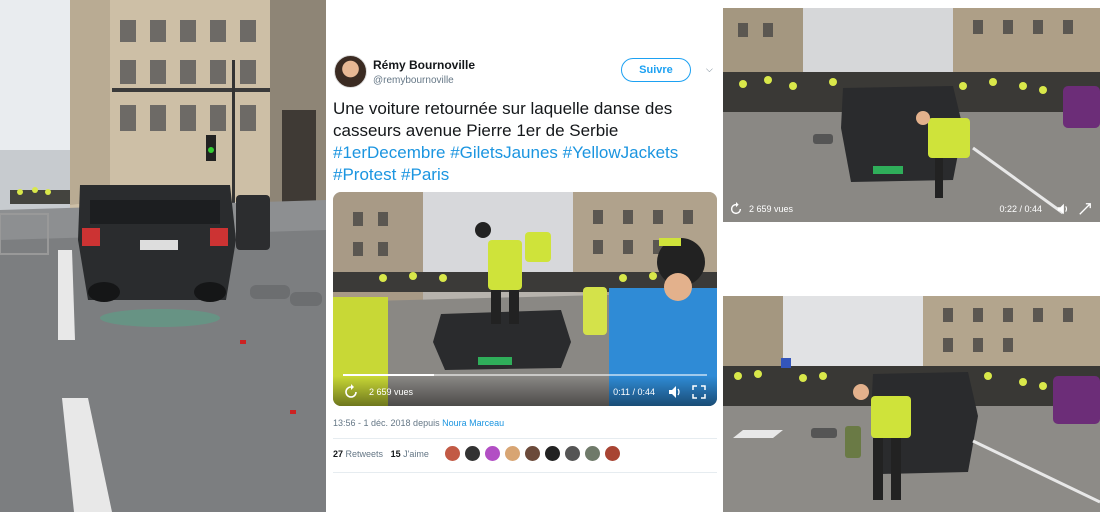 The width and height of the screenshot is (1100, 512). I want to click on timestamp-text: 13:56 - 1 déc. 2018 depuis, so click(387, 423).